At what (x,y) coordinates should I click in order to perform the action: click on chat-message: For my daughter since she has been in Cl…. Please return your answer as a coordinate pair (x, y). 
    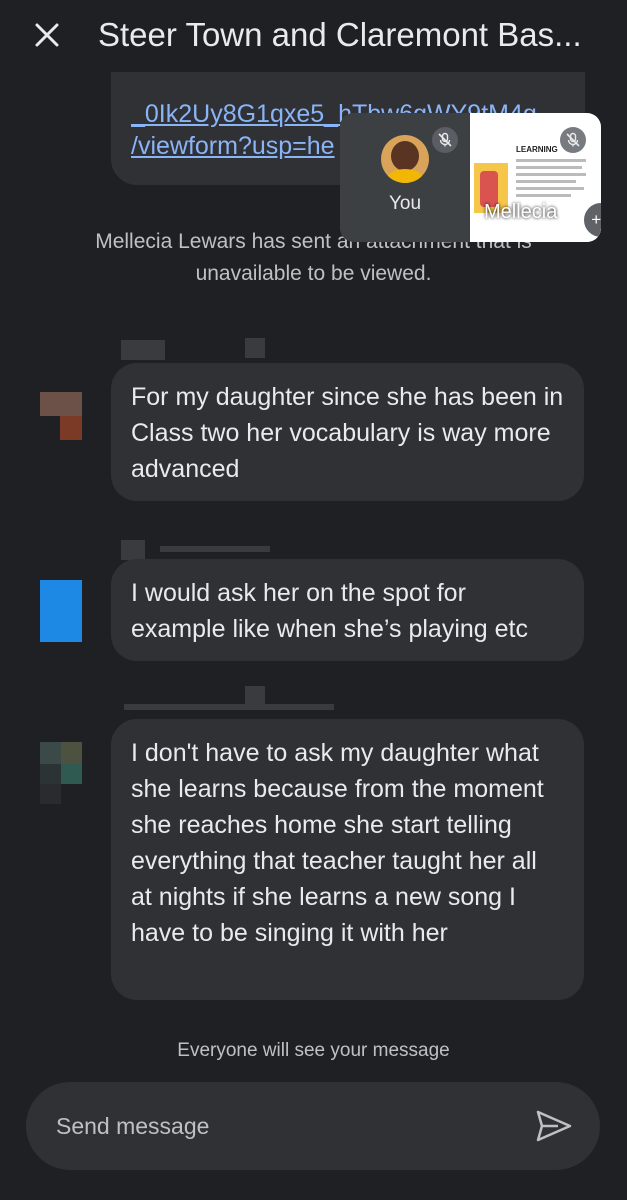
    Looking at the image, I should click on (347, 432).